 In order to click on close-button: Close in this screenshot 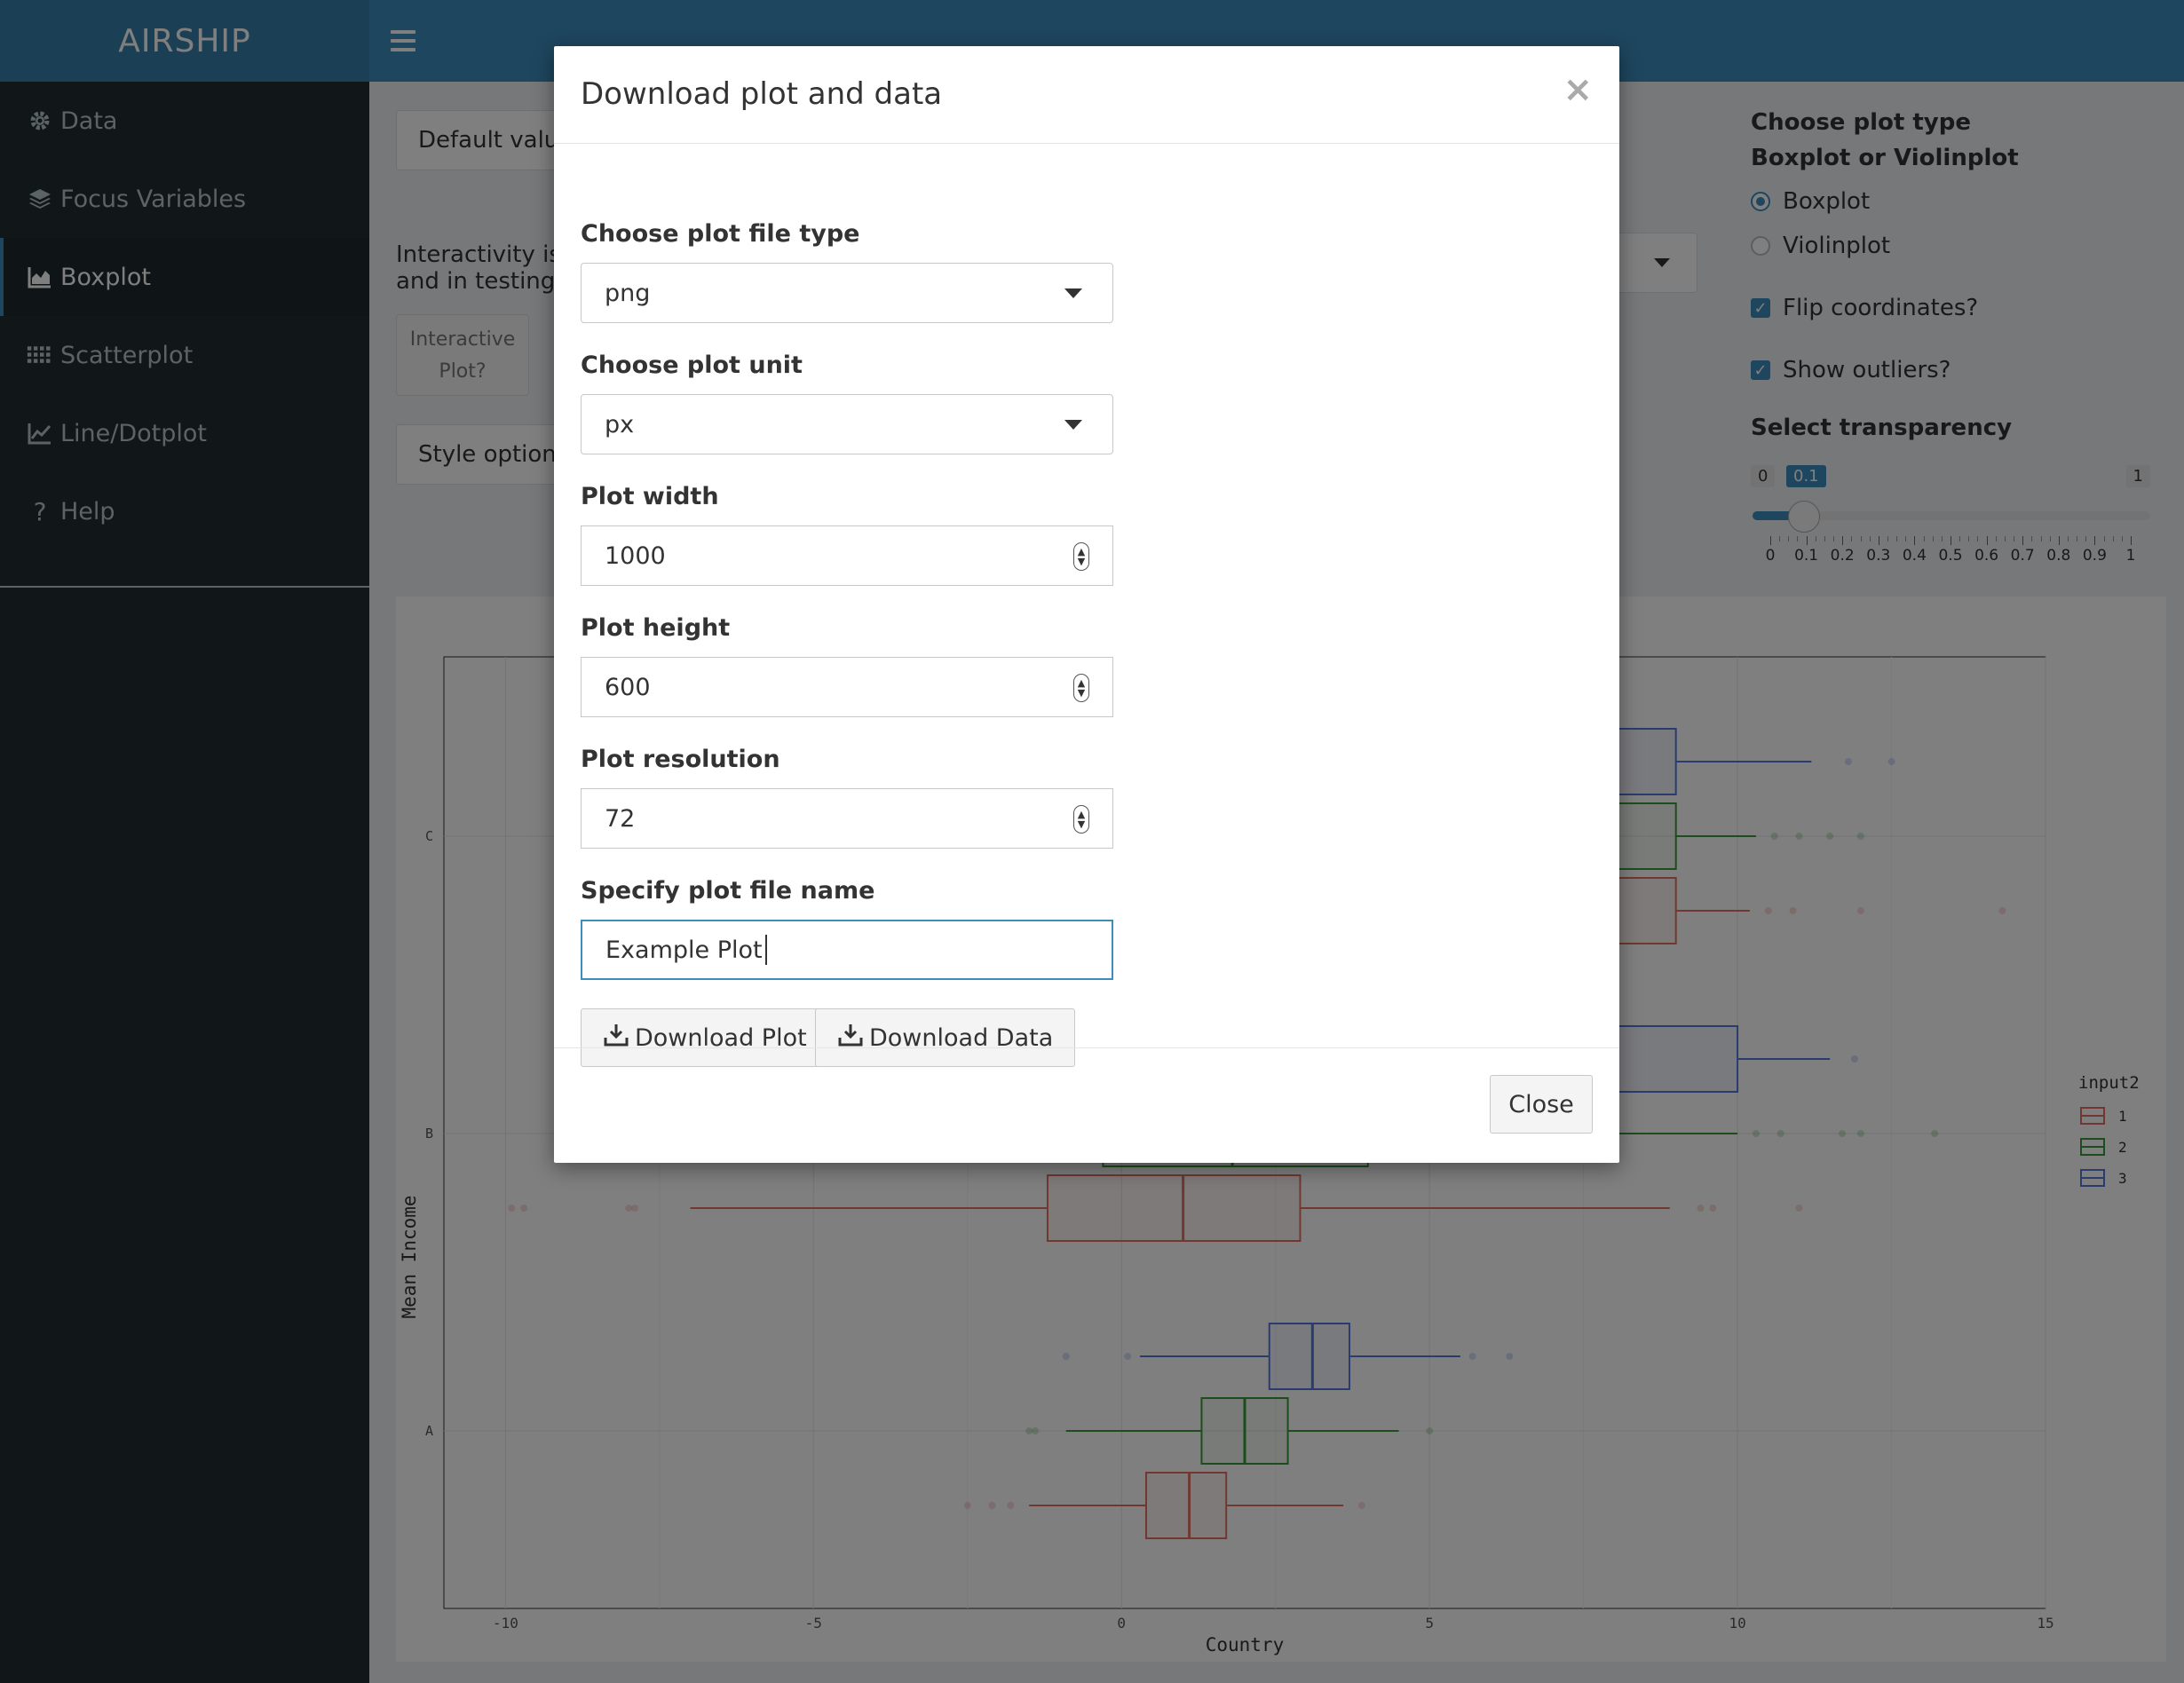, I will do `click(1541, 1104)`.